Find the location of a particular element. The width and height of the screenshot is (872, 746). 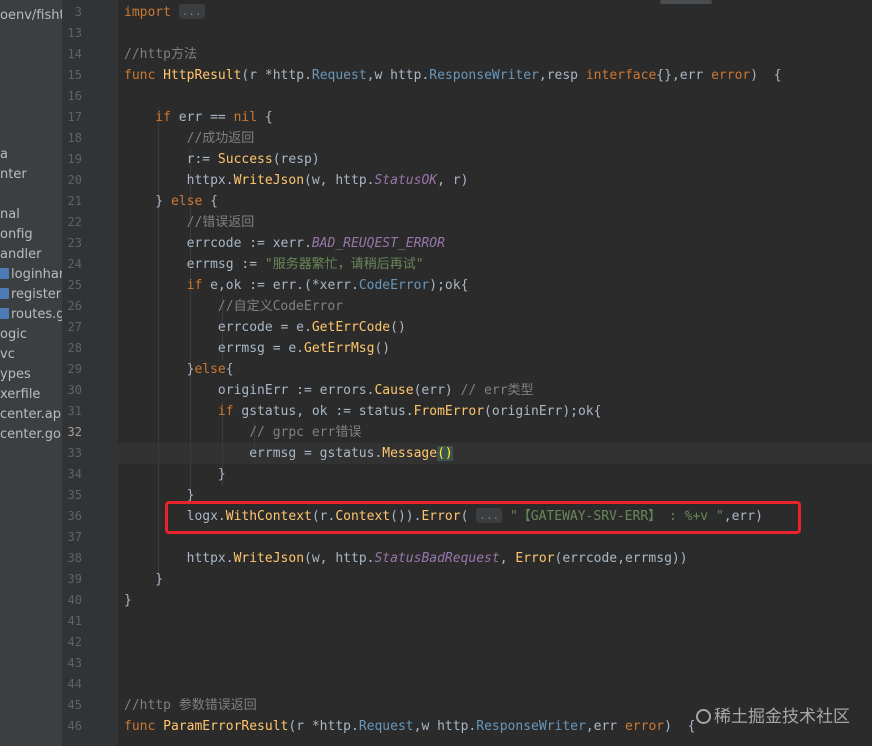

line-number: 17 is located at coordinates (74, 117).